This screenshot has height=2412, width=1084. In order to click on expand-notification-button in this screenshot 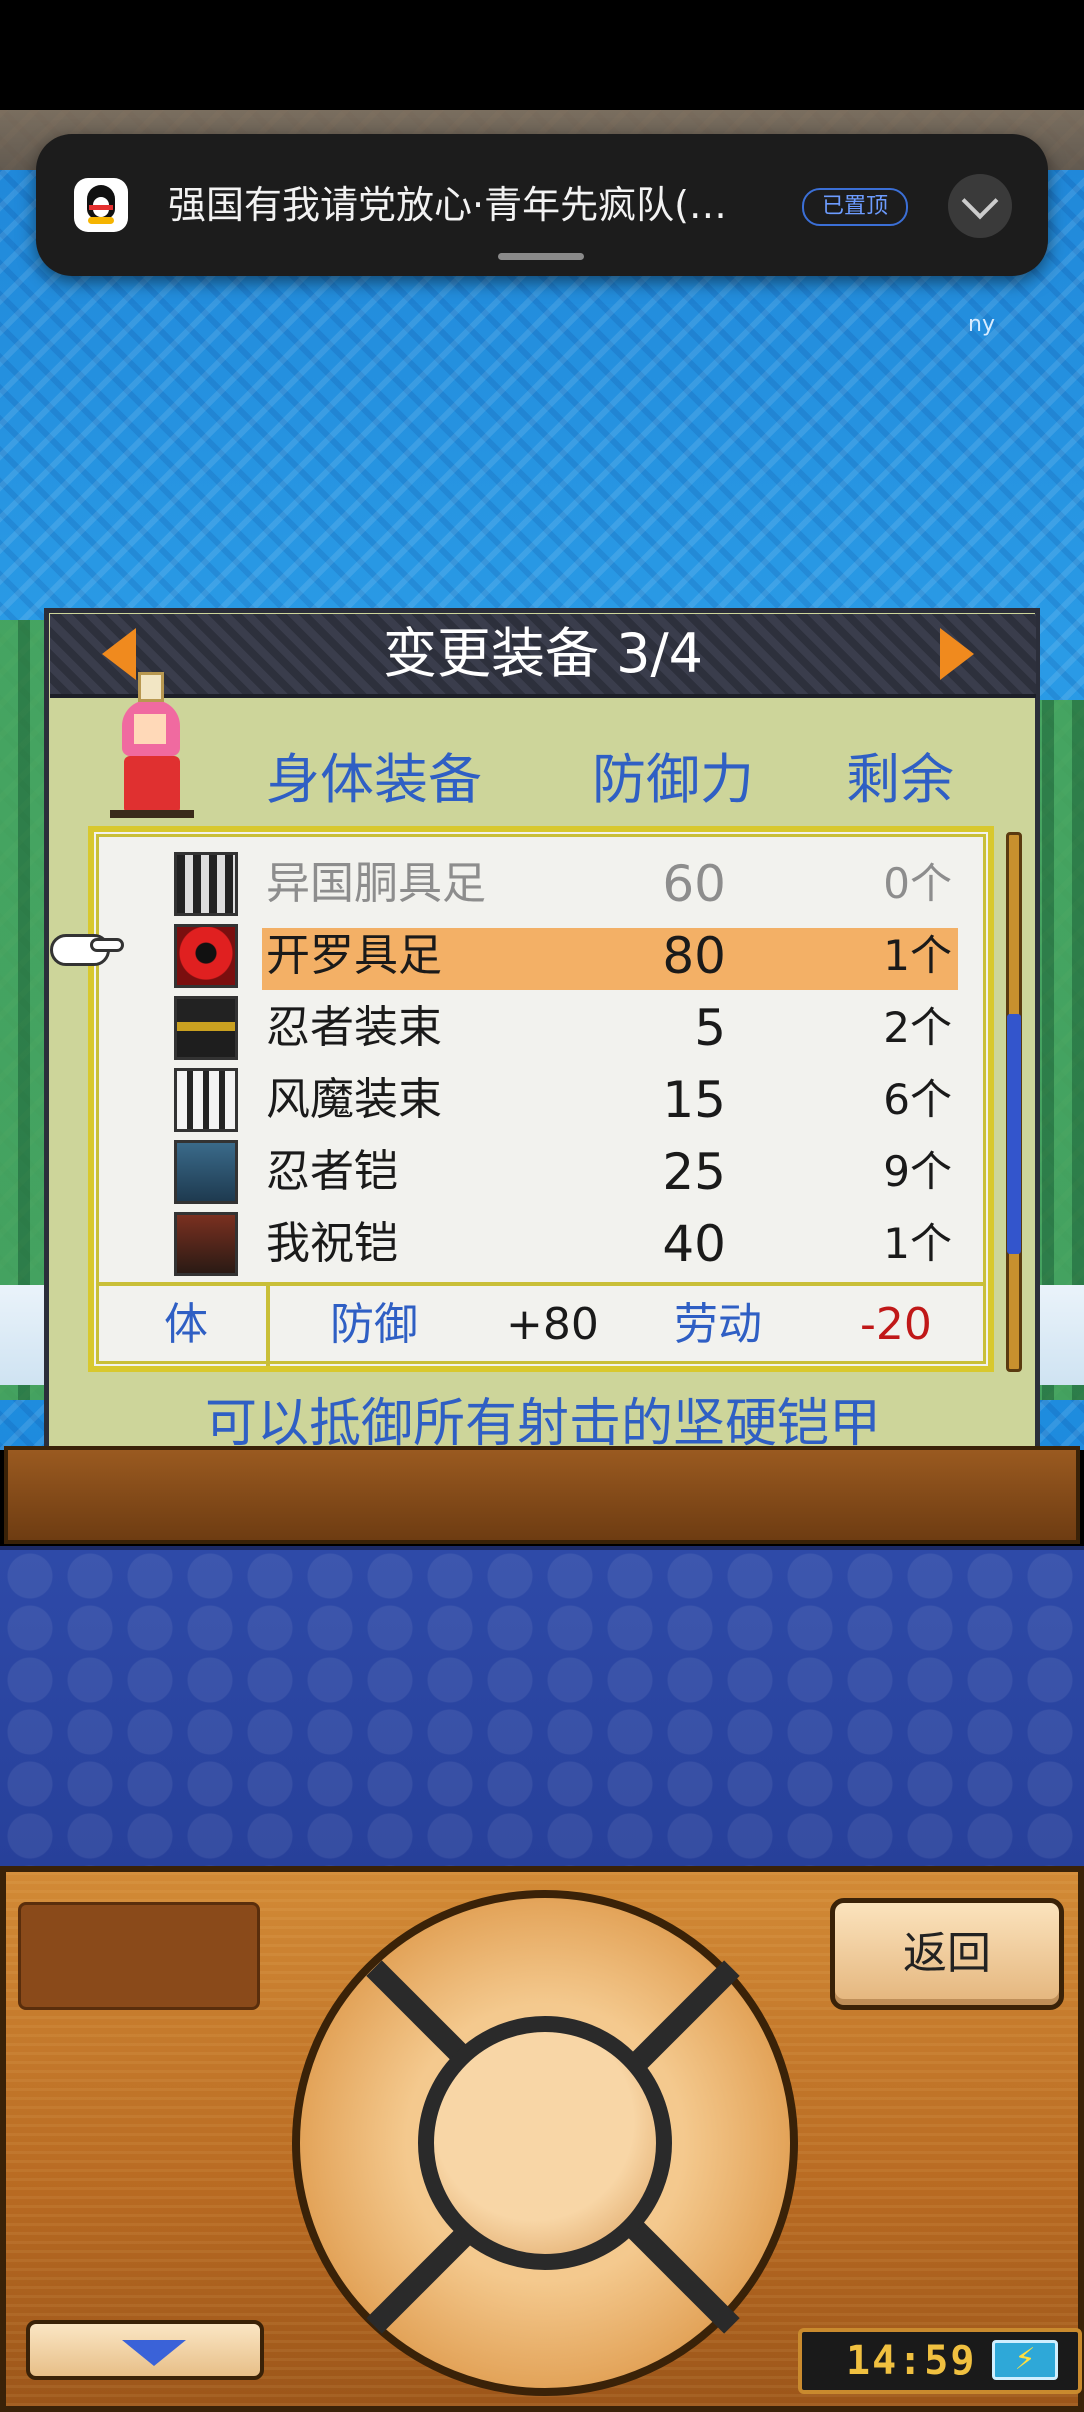, I will do `click(980, 206)`.